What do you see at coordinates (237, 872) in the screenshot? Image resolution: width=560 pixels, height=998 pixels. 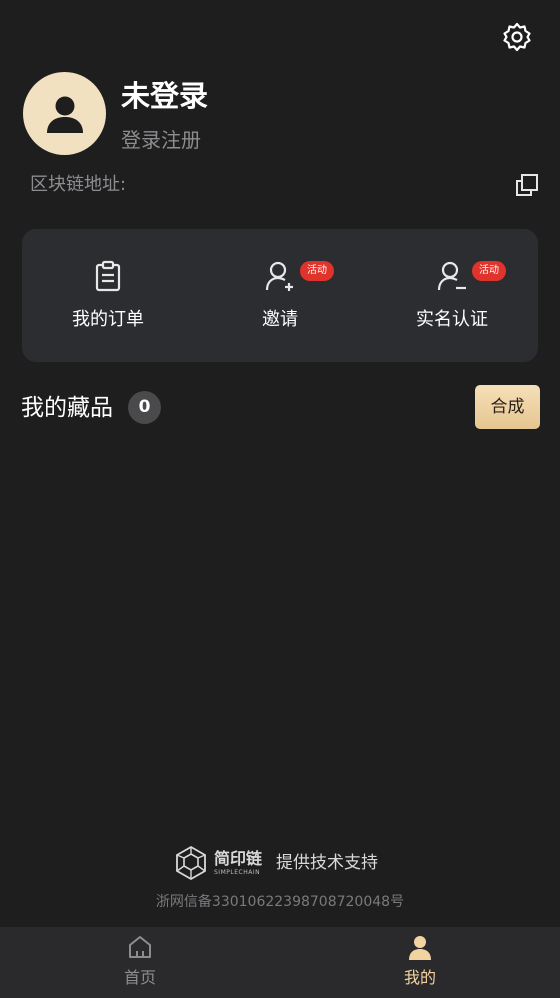 I see `brand-name-en: SIMPLECHAIN` at bounding box center [237, 872].